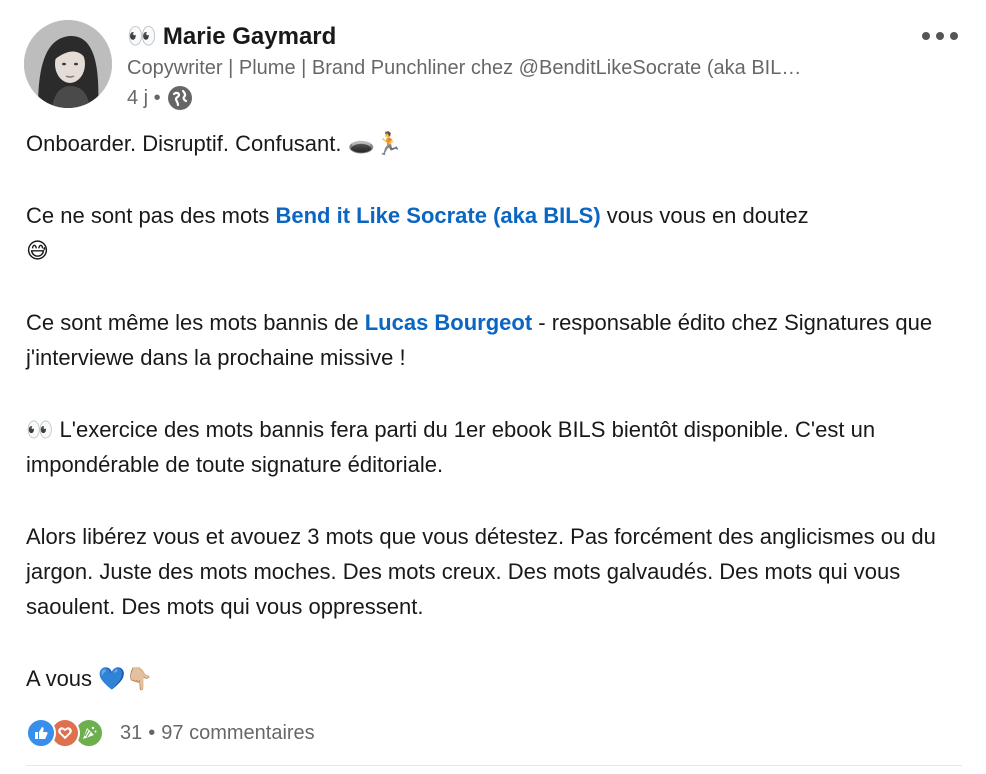  I want to click on avatar-photo, so click(68, 64).